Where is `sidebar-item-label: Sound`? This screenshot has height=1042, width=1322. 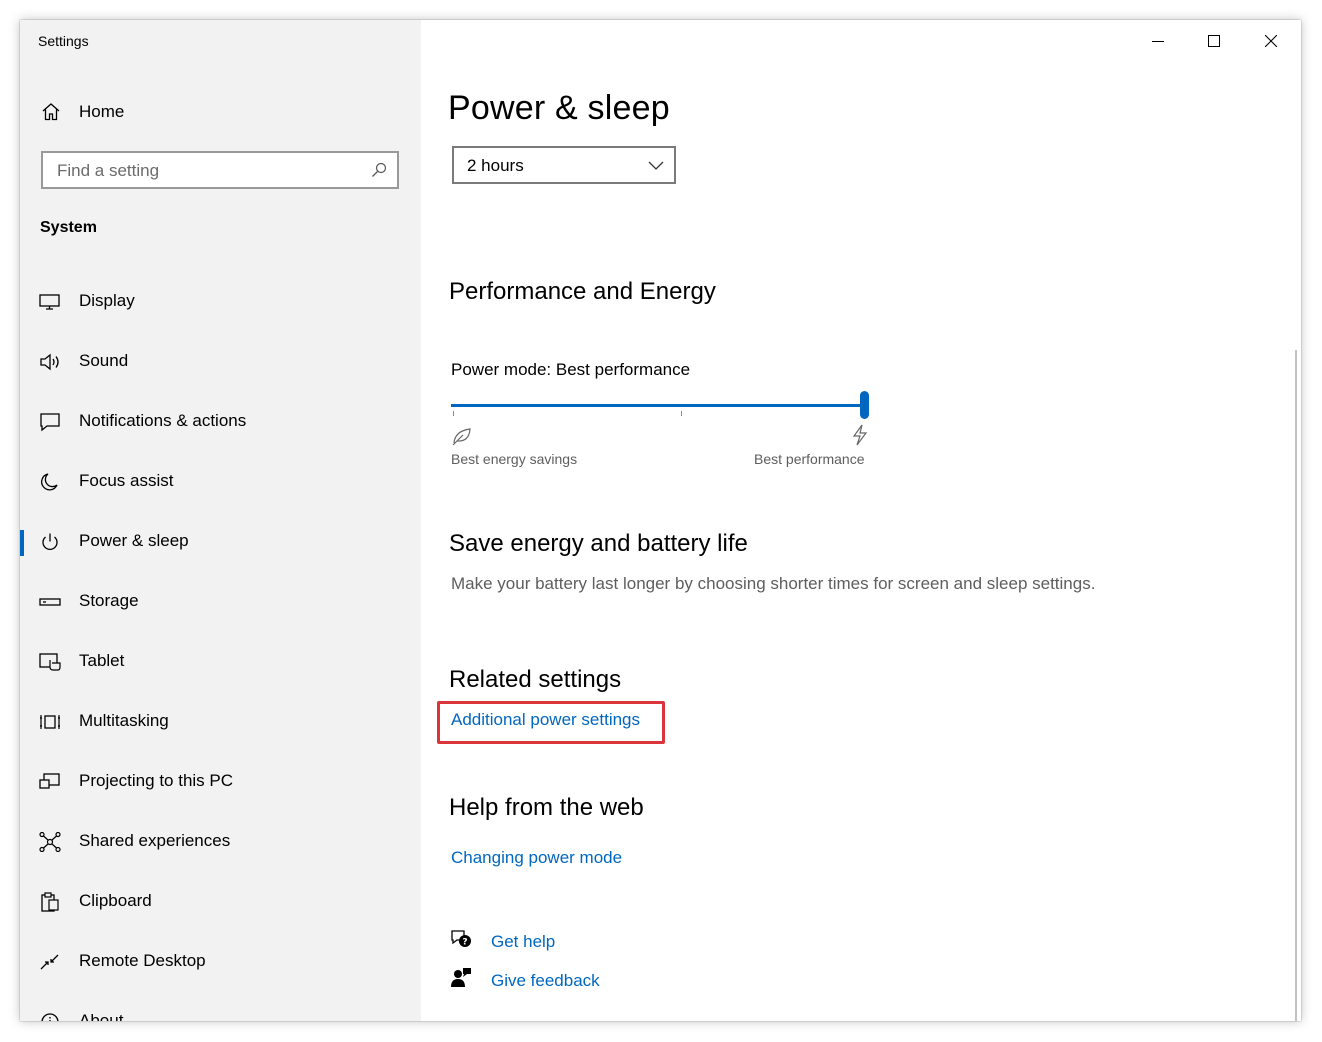 sidebar-item-label: Sound is located at coordinates (104, 360).